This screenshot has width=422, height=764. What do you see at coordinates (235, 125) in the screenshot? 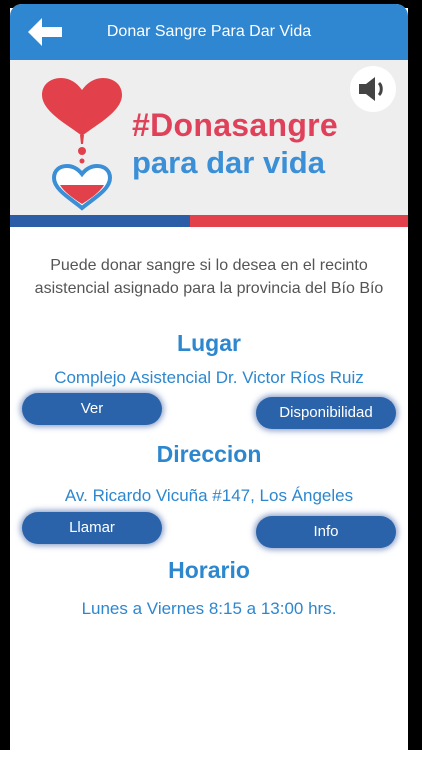
I see `hashtag-text: #Donasangre` at bounding box center [235, 125].